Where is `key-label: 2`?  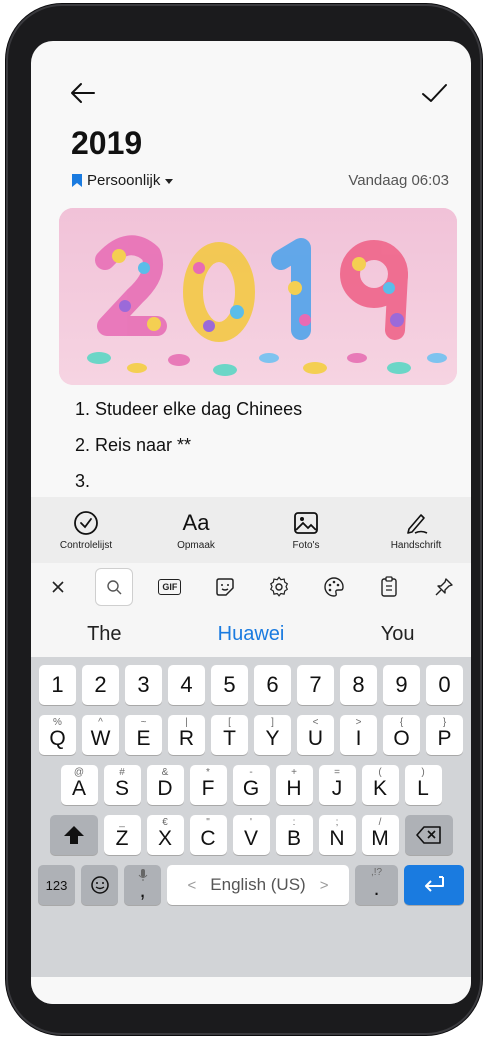
key-label: 2 is located at coordinates (100, 684).